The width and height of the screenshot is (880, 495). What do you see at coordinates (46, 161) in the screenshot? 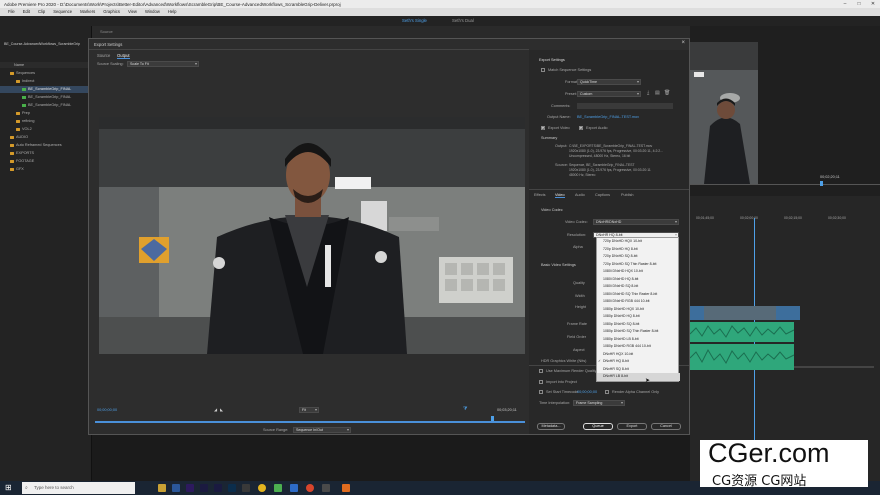
I see `project-item: FOOTAGE` at bounding box center [46, 161].